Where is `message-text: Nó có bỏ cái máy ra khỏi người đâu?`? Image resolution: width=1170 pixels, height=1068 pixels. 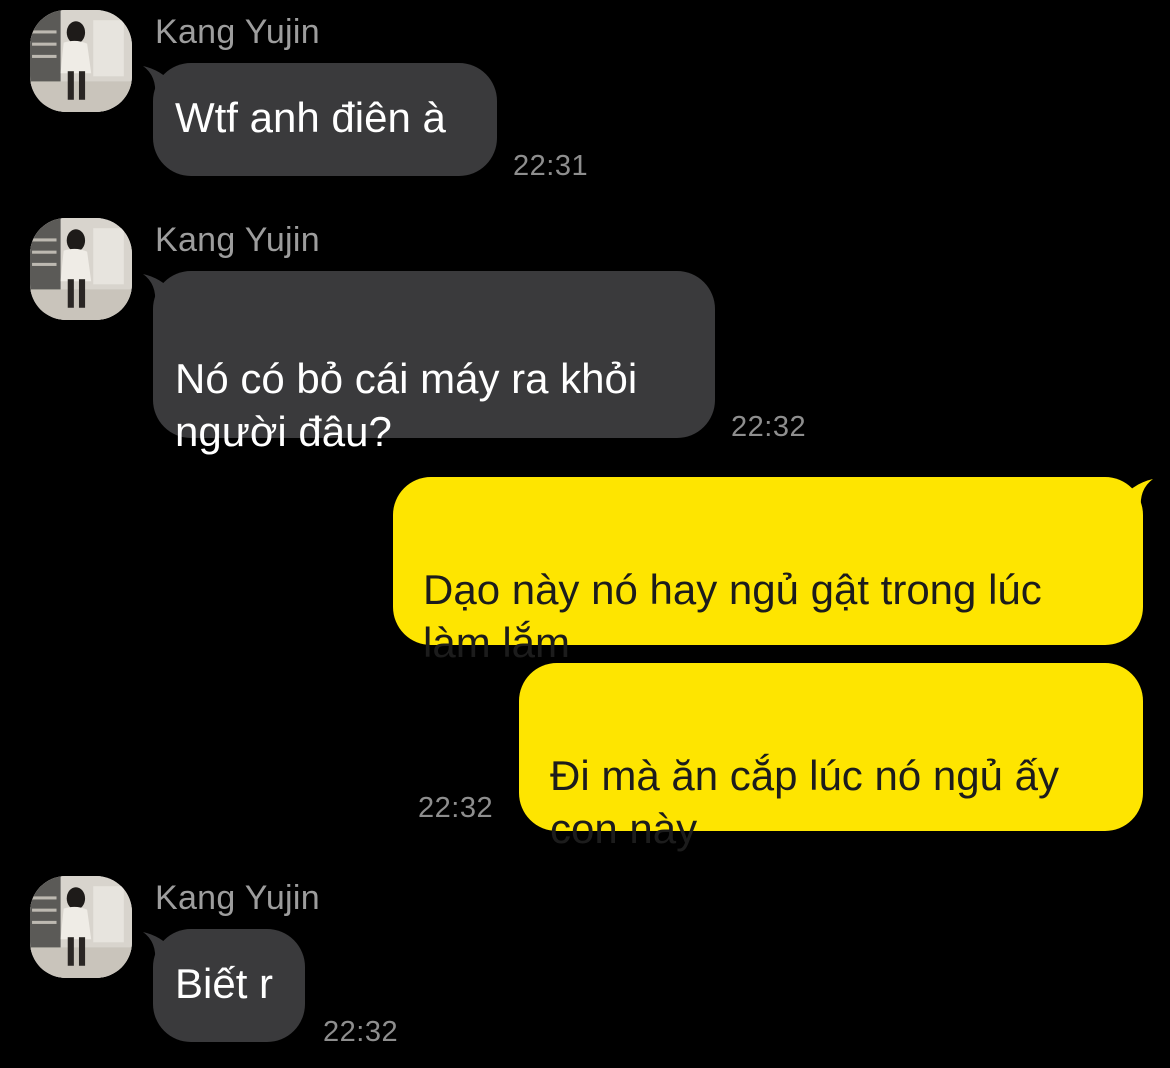 message-text: Nó có bỏ cái máy ra khỏi người đâu? is located at coordinates (406, 405).